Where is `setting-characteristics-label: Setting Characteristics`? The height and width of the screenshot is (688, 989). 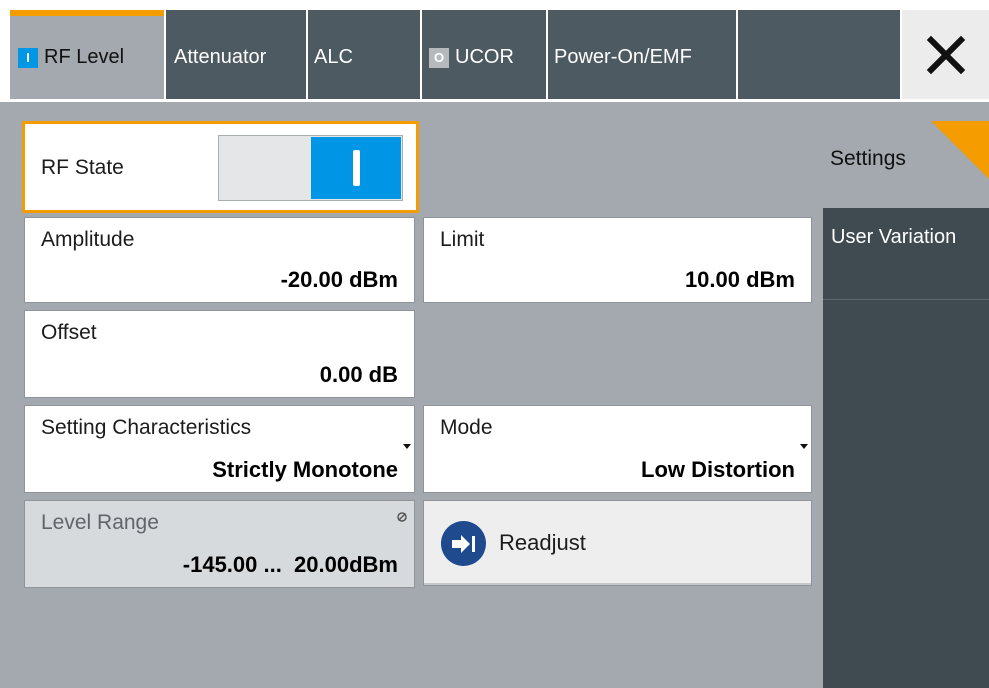 setting-characteristics-label: Setting Characteristics is located at coordinates (146, 427).